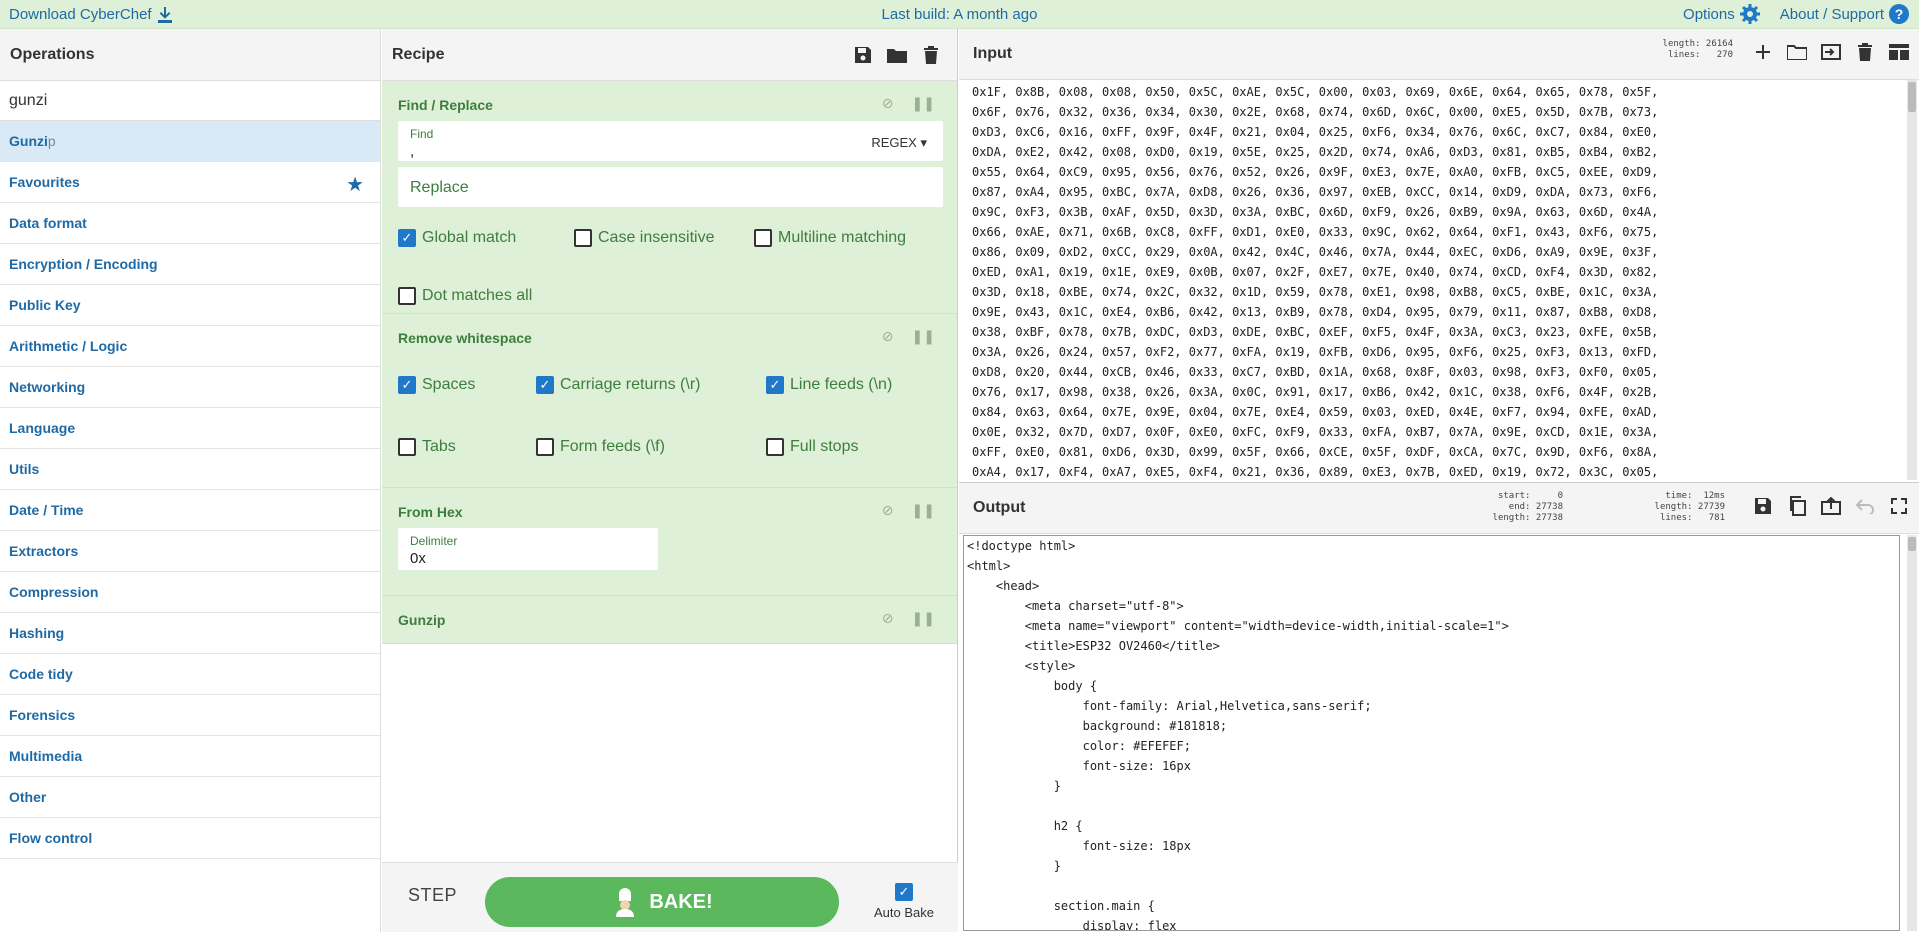 This screenshot has height=932, width=1919. Describe the element at coordinates (45, 305) in the screenshot. I see `category-label: Public Key` at that location.